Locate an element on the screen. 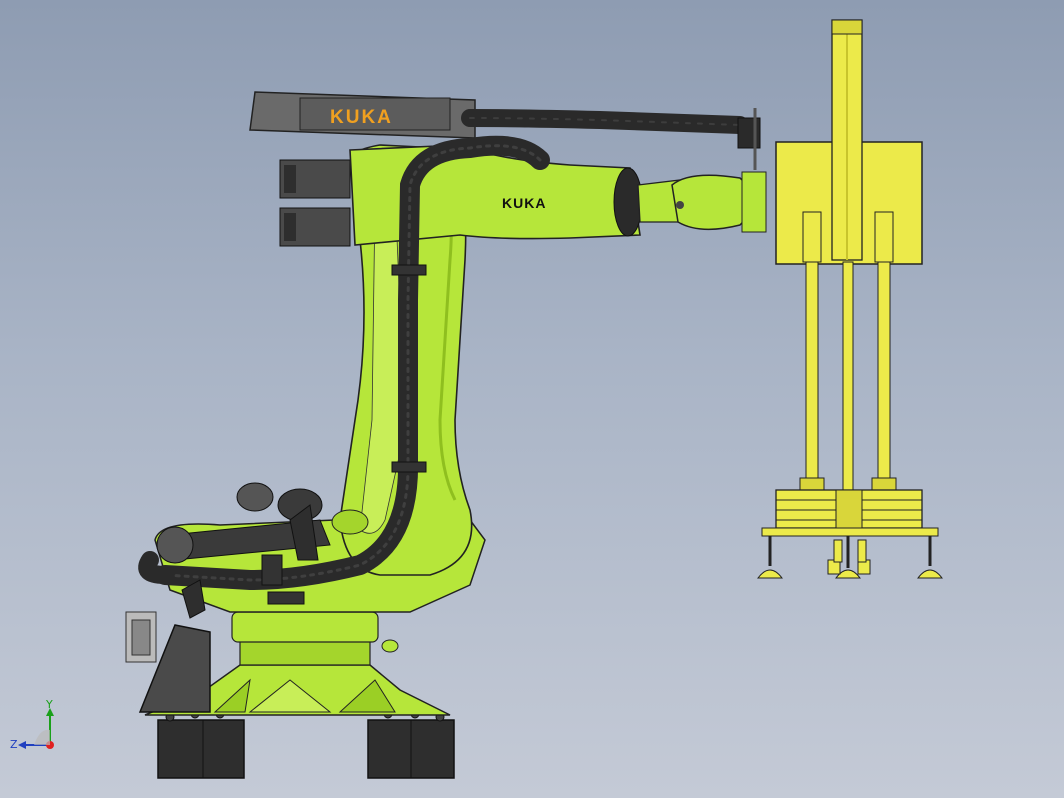 This screenshot has height=798, width=1064. counterweight-logo: KUKA is located at coordinates (361, 117).